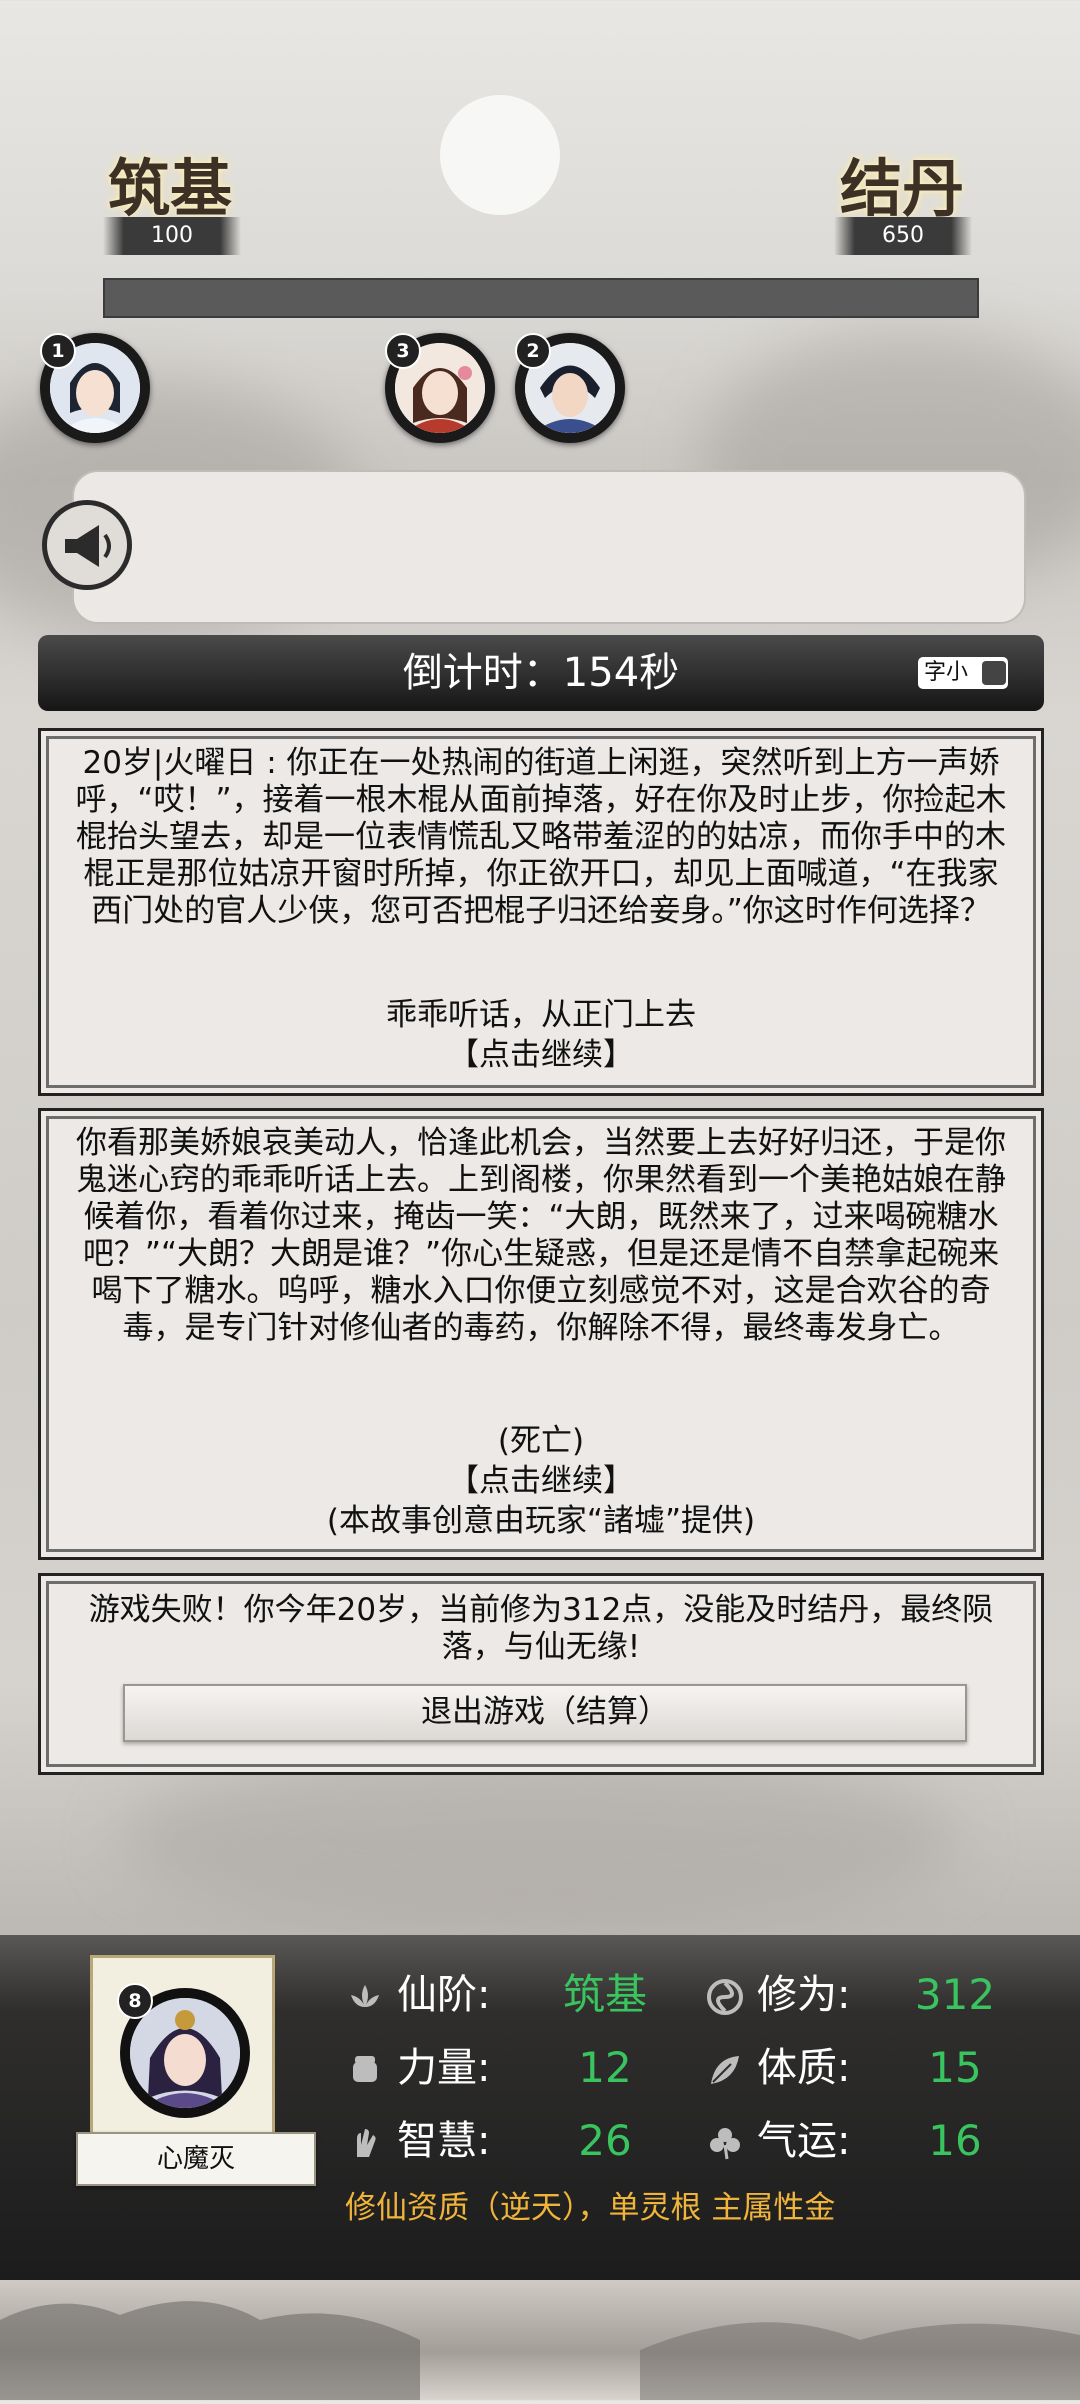  I want to click on fist-icon, so click(365, 2069).